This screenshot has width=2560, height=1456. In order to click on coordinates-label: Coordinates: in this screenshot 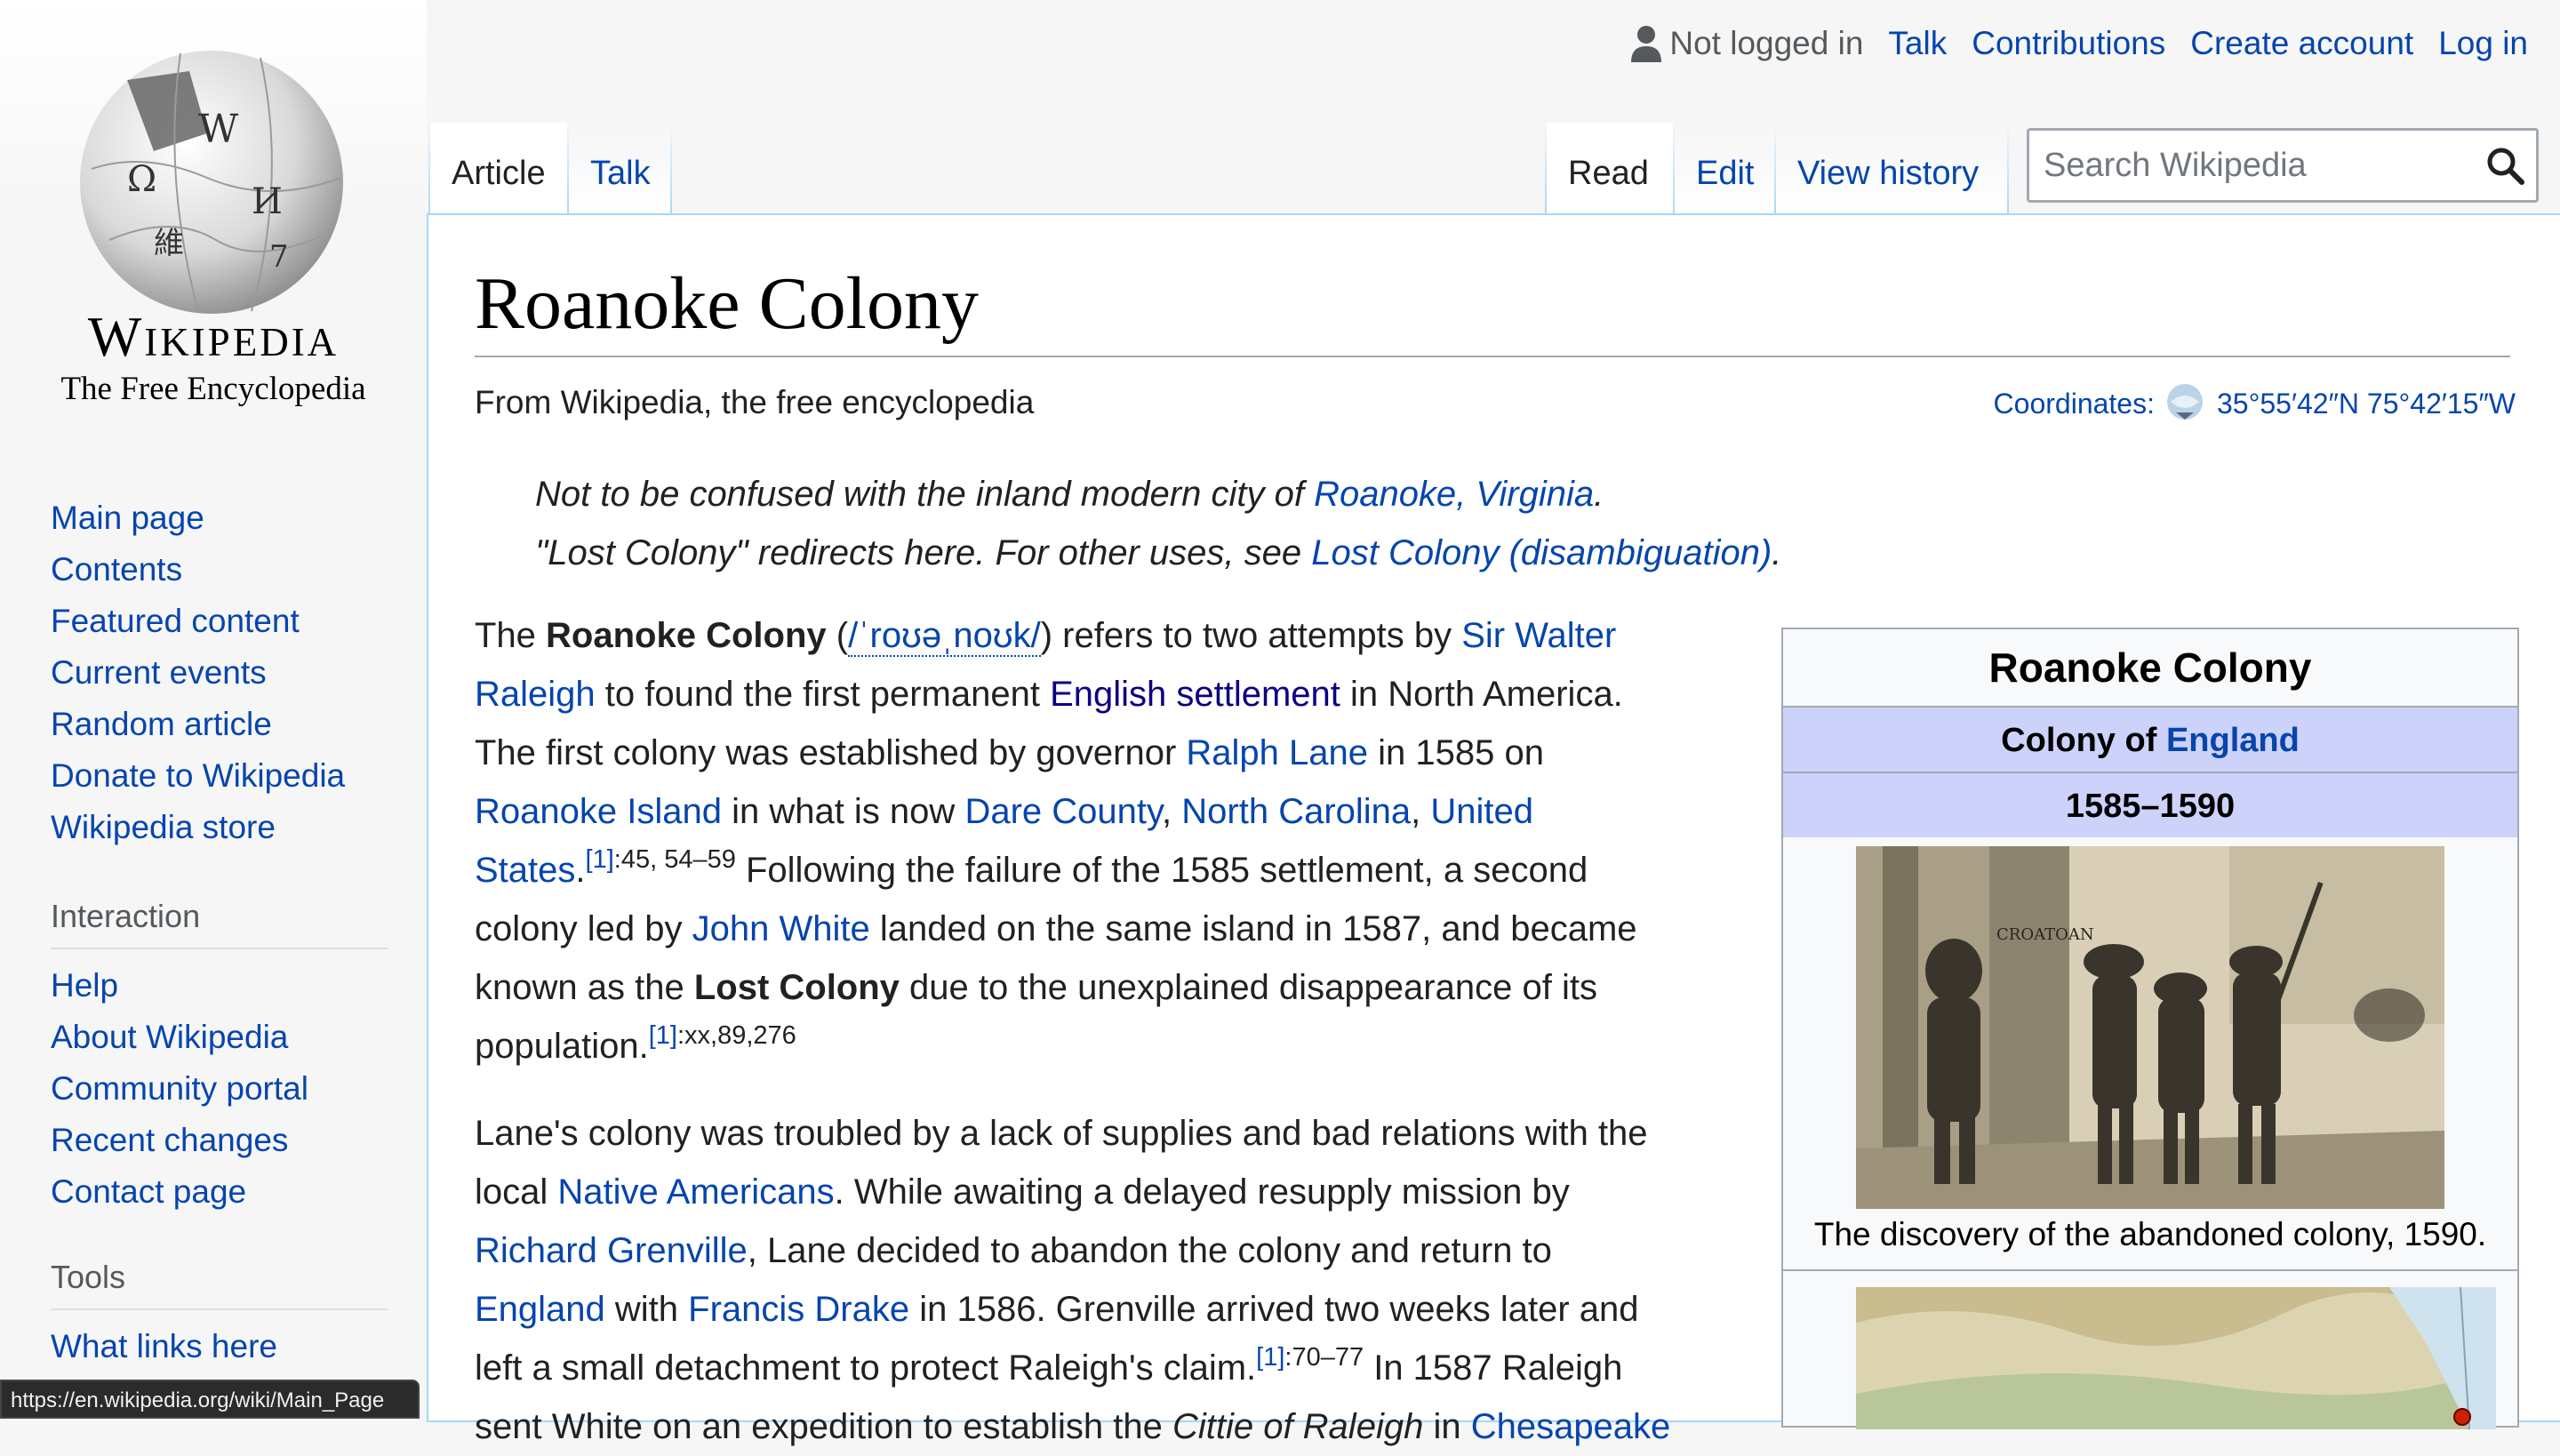, I will do `click(2074, 404)`.